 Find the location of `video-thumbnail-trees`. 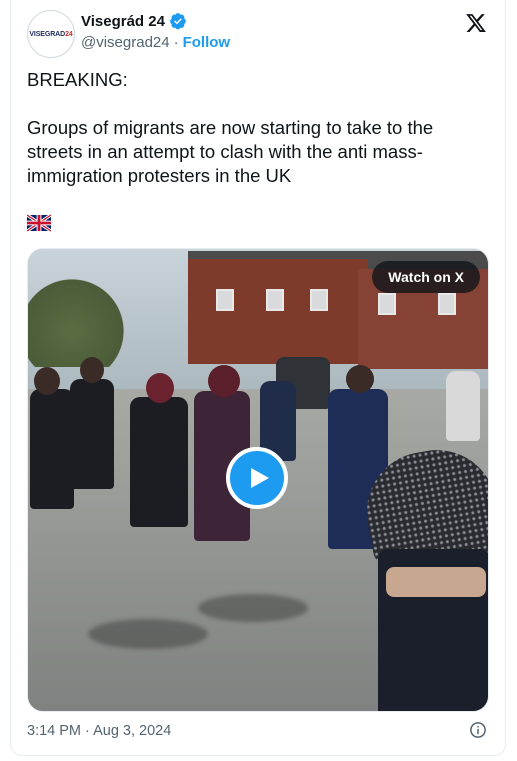

video-thumbnail-trees is located at coordinates (83, 322).